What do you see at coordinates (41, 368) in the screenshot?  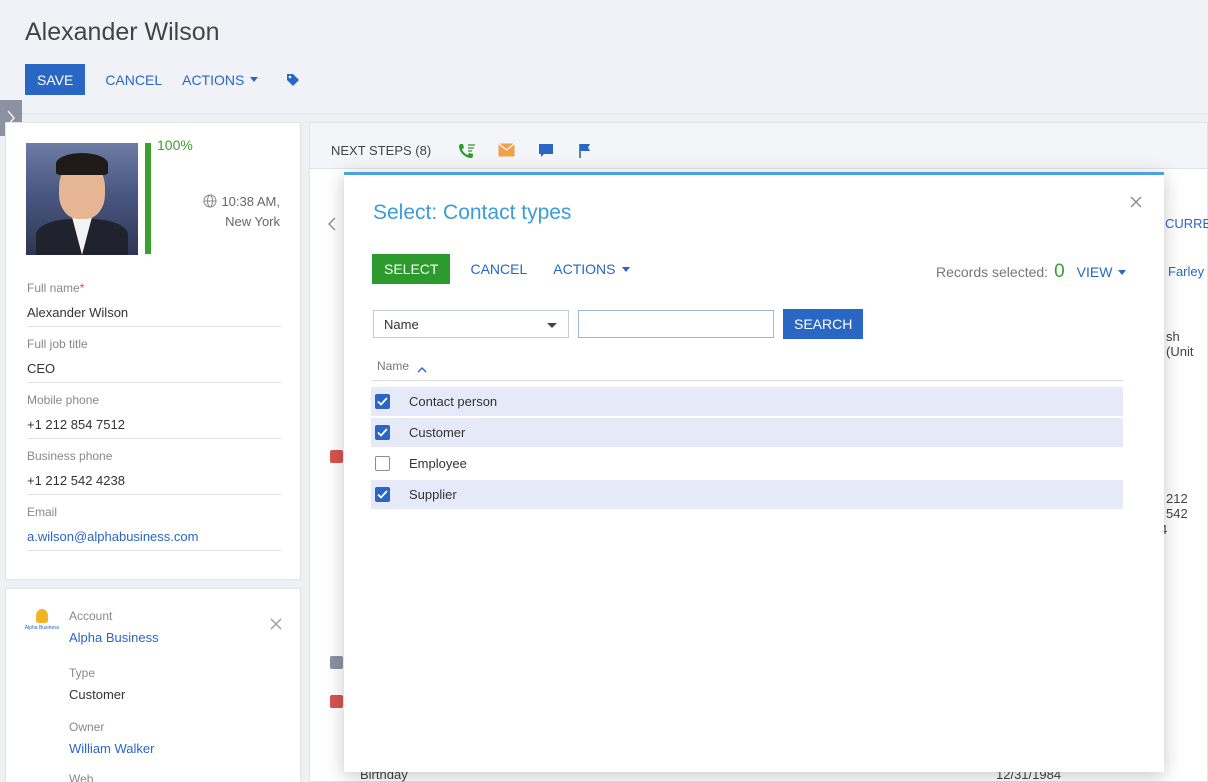 I see `job-title-value: CEO` at bounding box center [41, 368].